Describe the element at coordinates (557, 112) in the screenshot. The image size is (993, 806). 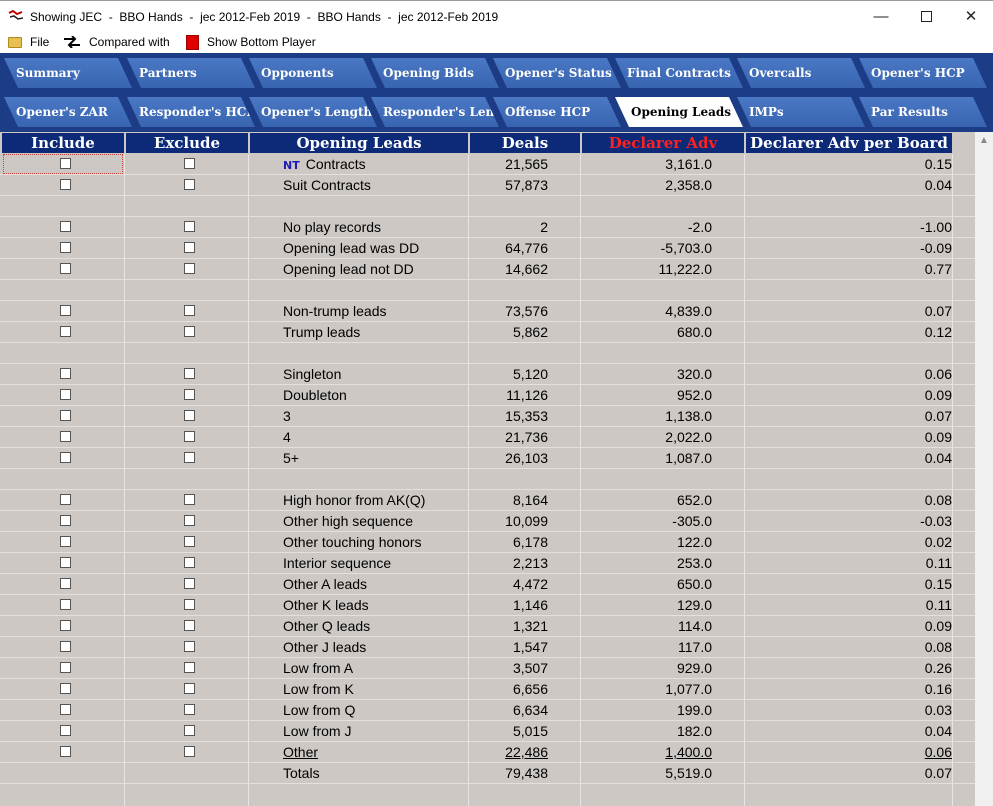
I see `tab-offense-hcp: Offense HCP` at that location.